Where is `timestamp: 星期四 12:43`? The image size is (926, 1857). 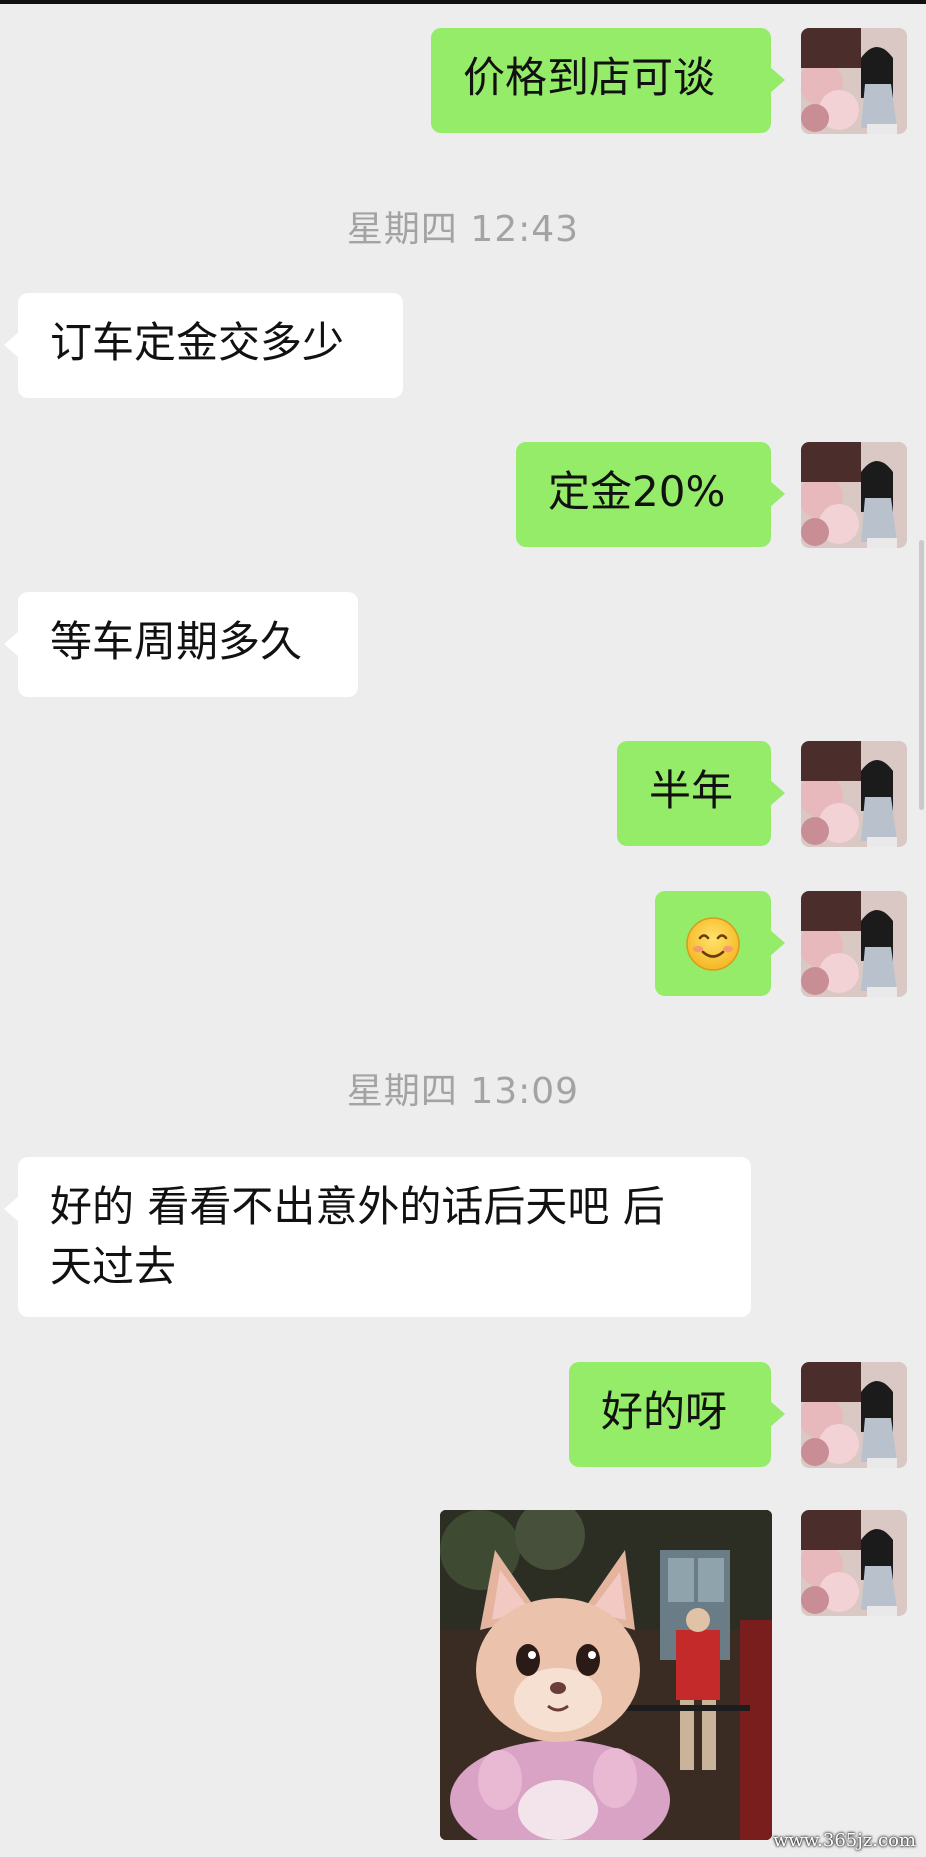 timestamp: 星期四 12:43 is located at coordinates (463, 229).